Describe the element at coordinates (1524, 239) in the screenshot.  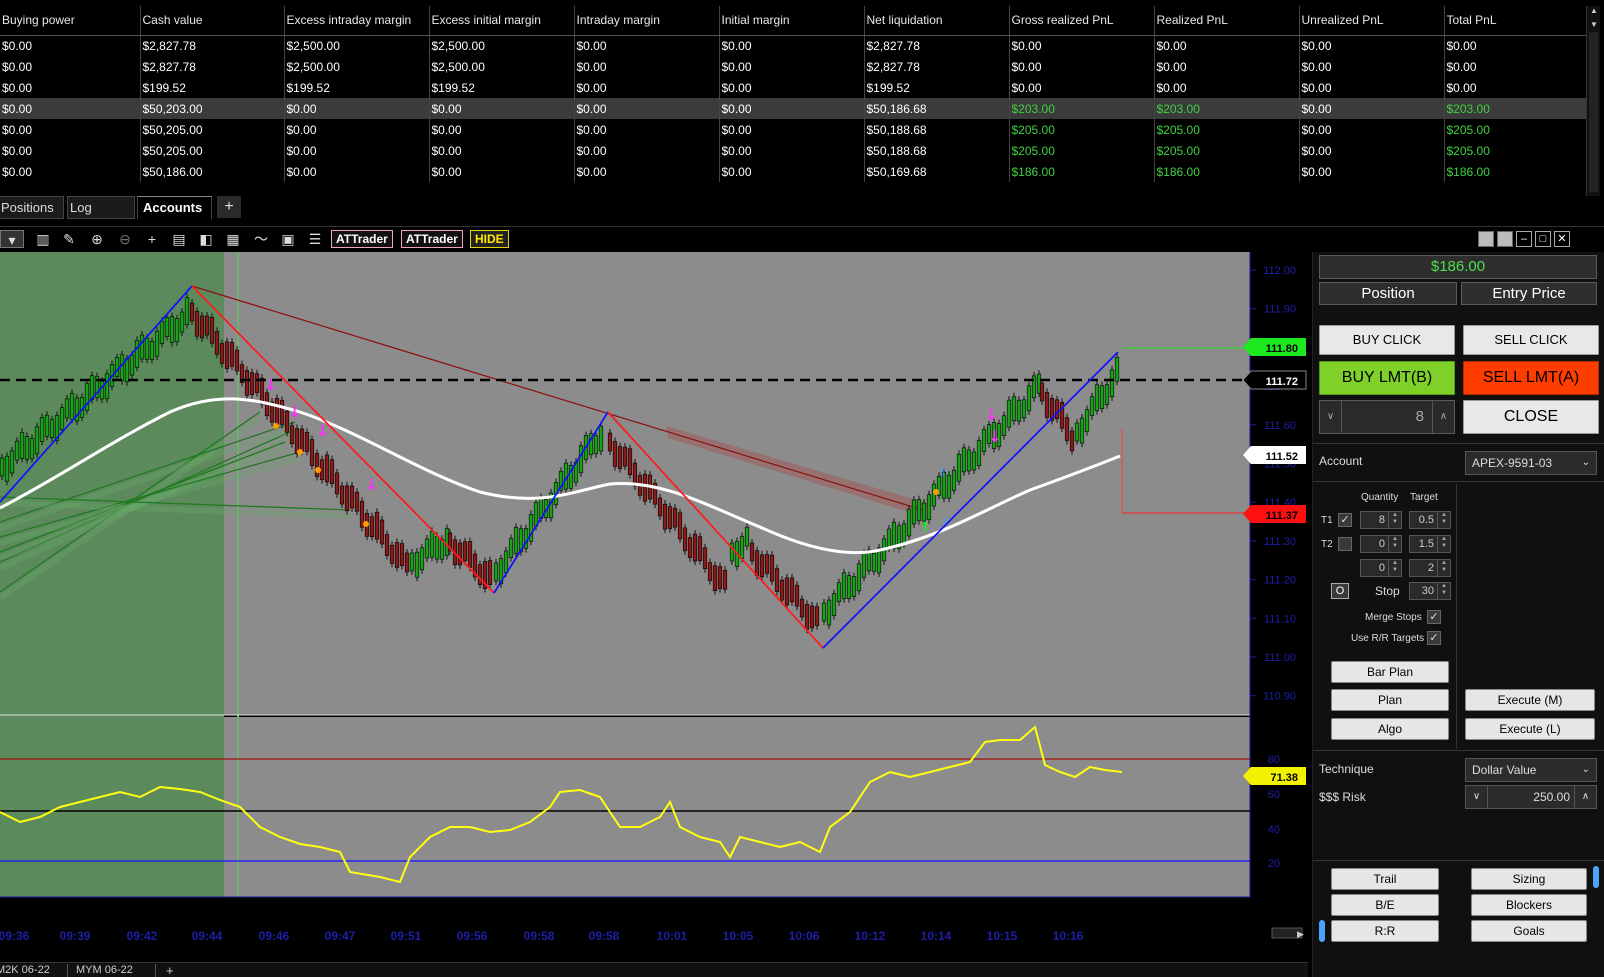
I see `minimize-icon: –` at that location.